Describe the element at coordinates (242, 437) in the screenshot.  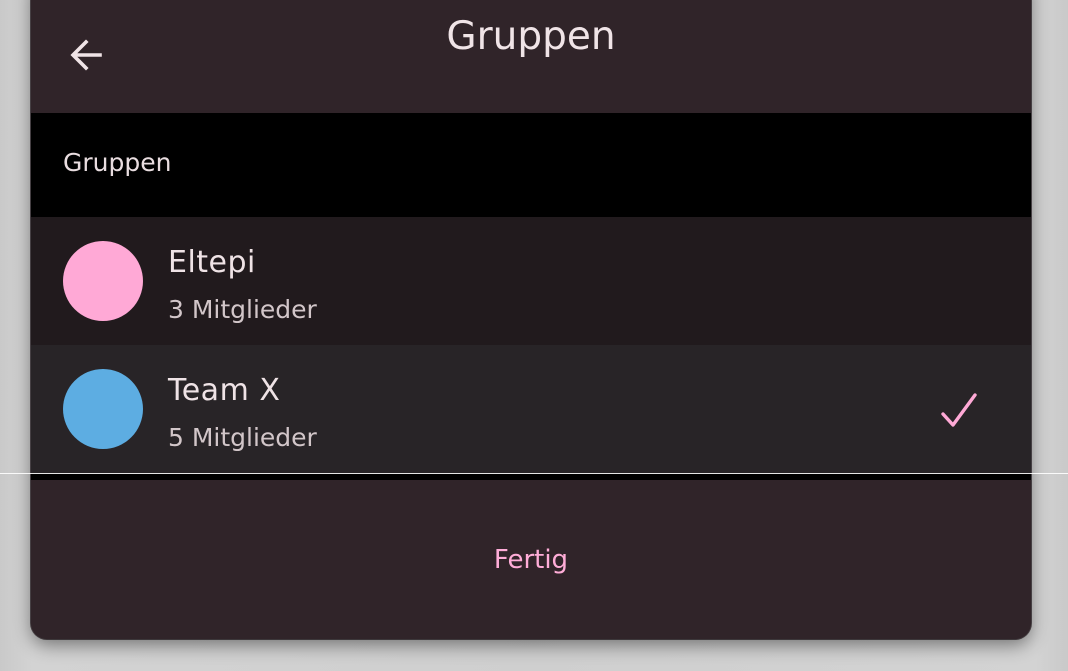
I see `group-member-count: 5 Mitglieder` at that location.